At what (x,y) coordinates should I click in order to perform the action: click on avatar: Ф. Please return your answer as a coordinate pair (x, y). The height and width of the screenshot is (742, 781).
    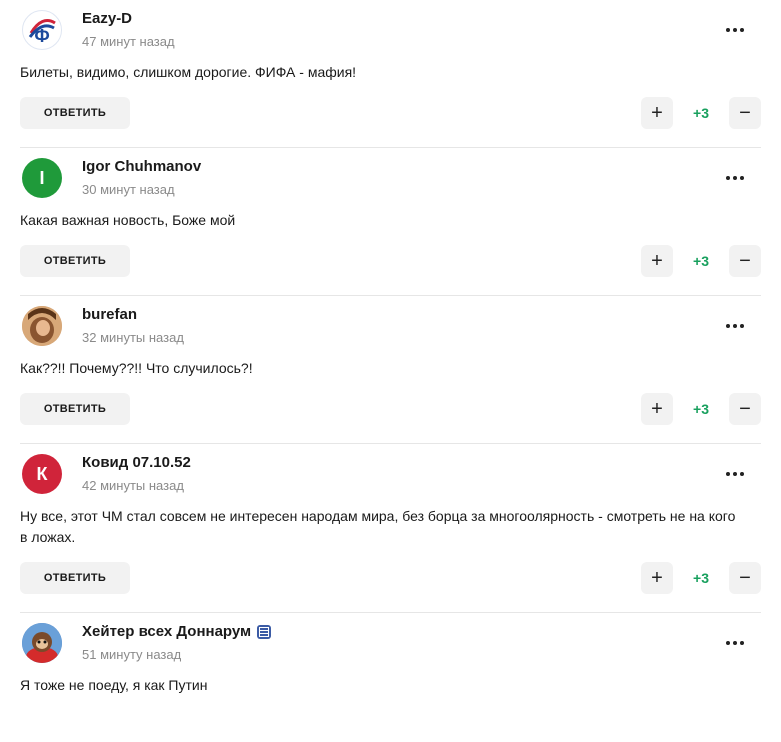
    Looking at the image, I should click on (42, 30).